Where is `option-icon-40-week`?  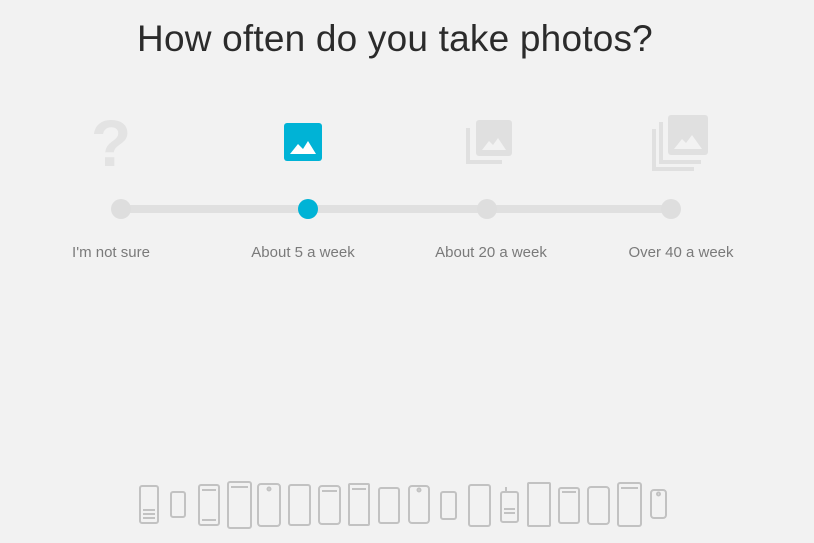 option-icon-40-week is located at coordinates (681, 142).